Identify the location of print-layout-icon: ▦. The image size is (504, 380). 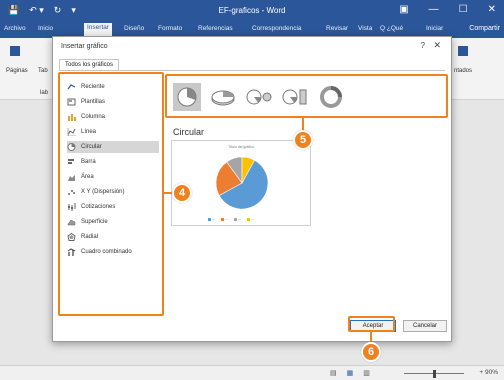
(350, 373).